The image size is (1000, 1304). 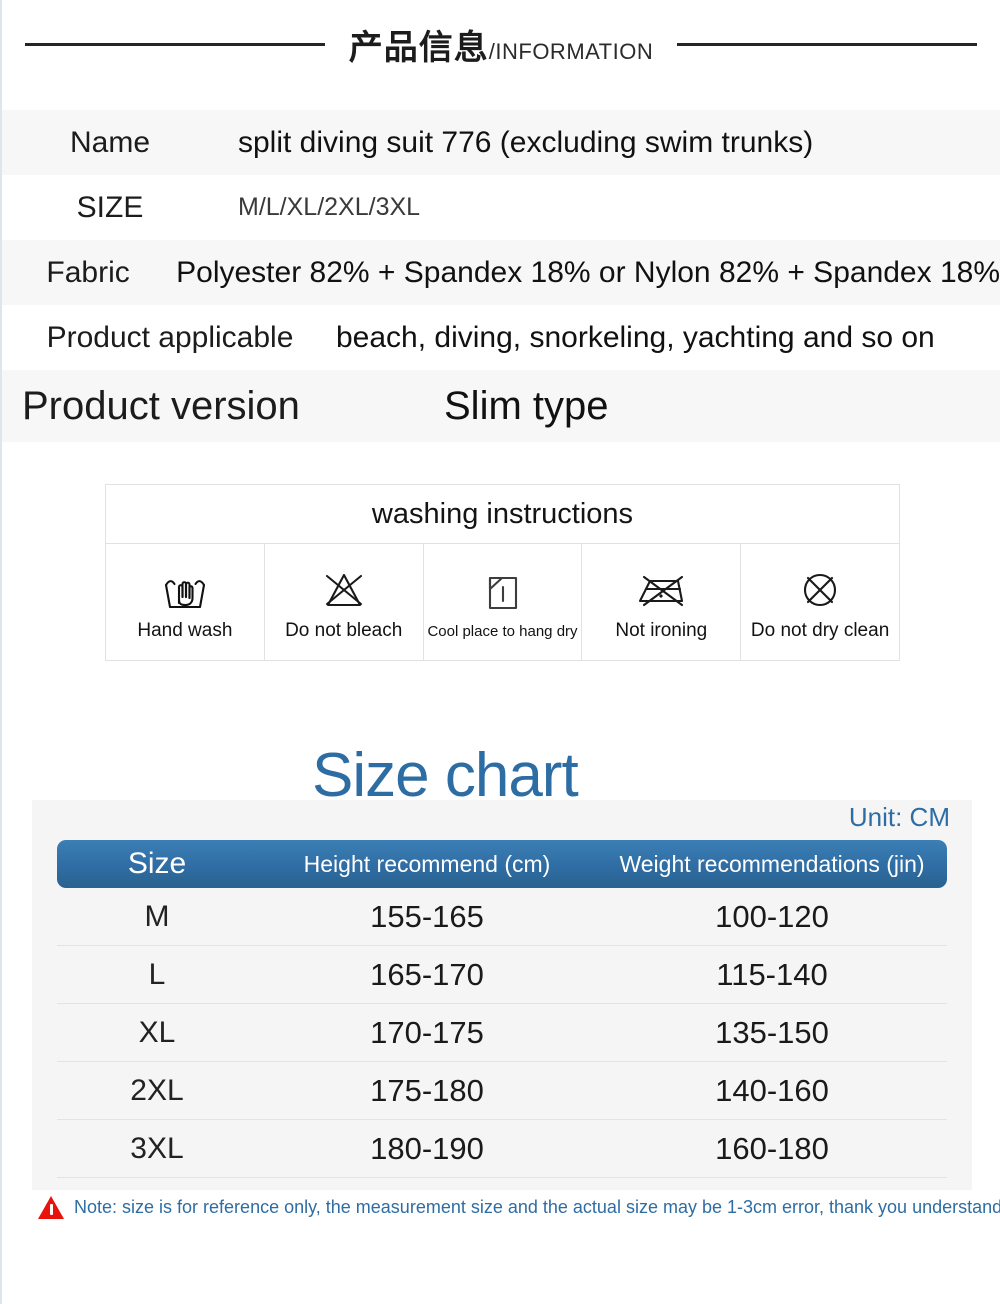 I want to click on cell-height: 175-180, so click(x=427, y=1090).